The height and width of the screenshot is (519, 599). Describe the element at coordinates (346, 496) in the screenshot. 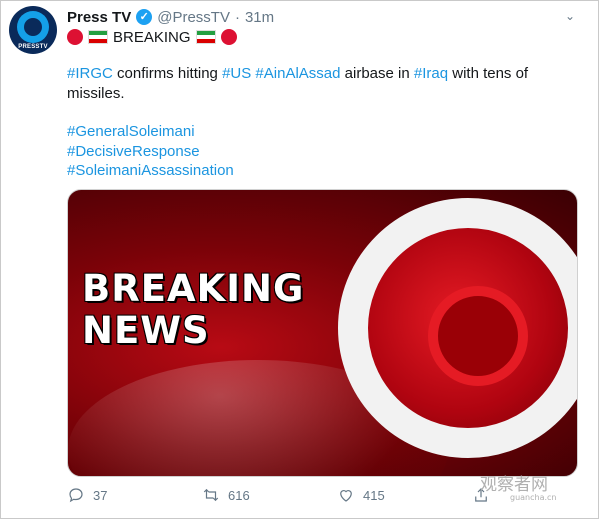

I see `like-icon` at that location.